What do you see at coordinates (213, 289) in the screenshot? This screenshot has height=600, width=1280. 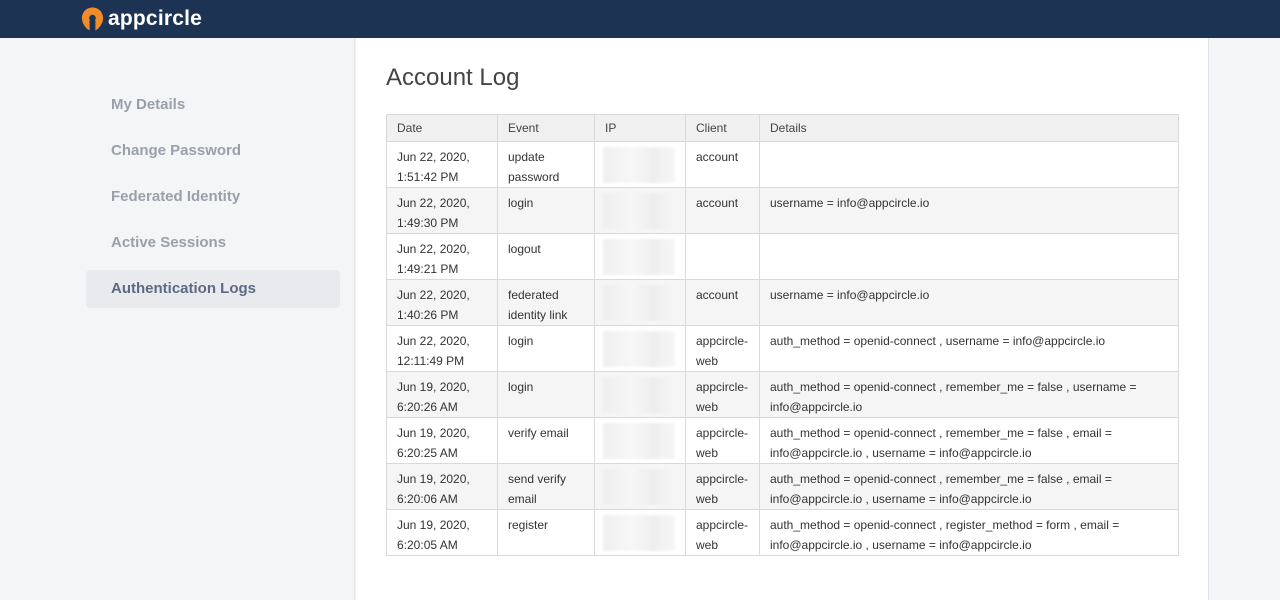 I see `sidebar-item-authentication-logs: Authentication Logs` at bounding box center [213, 289].